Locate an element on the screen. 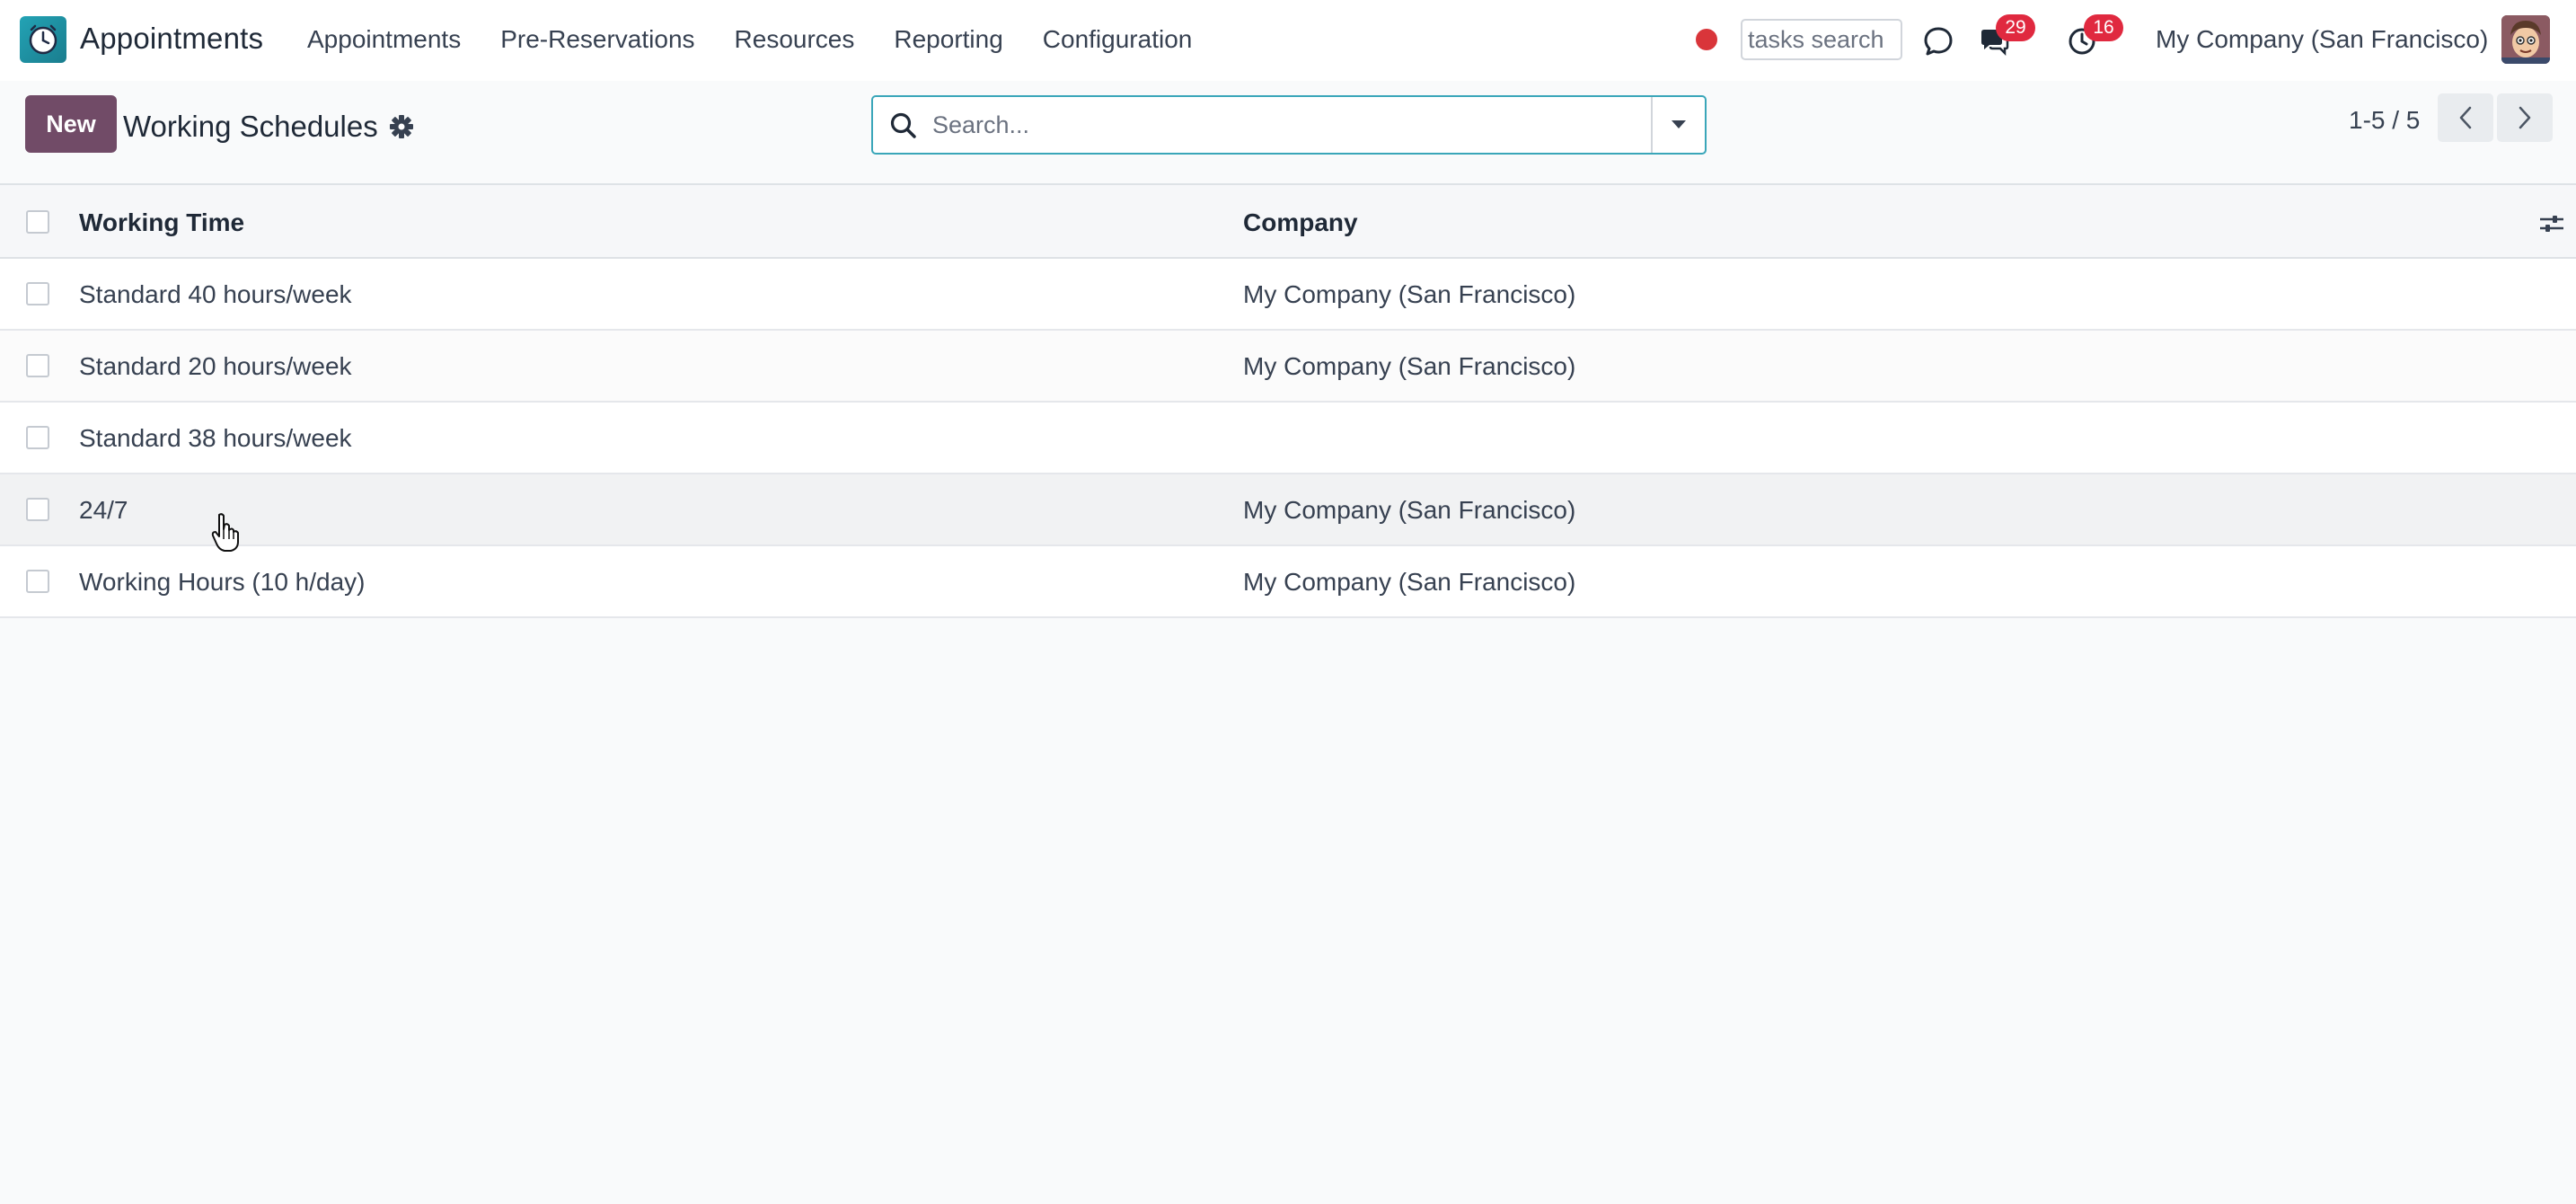 The height and width of the screenshot is (1204, 2576). column-header-company: Company is located at coordinates (1300, 222).